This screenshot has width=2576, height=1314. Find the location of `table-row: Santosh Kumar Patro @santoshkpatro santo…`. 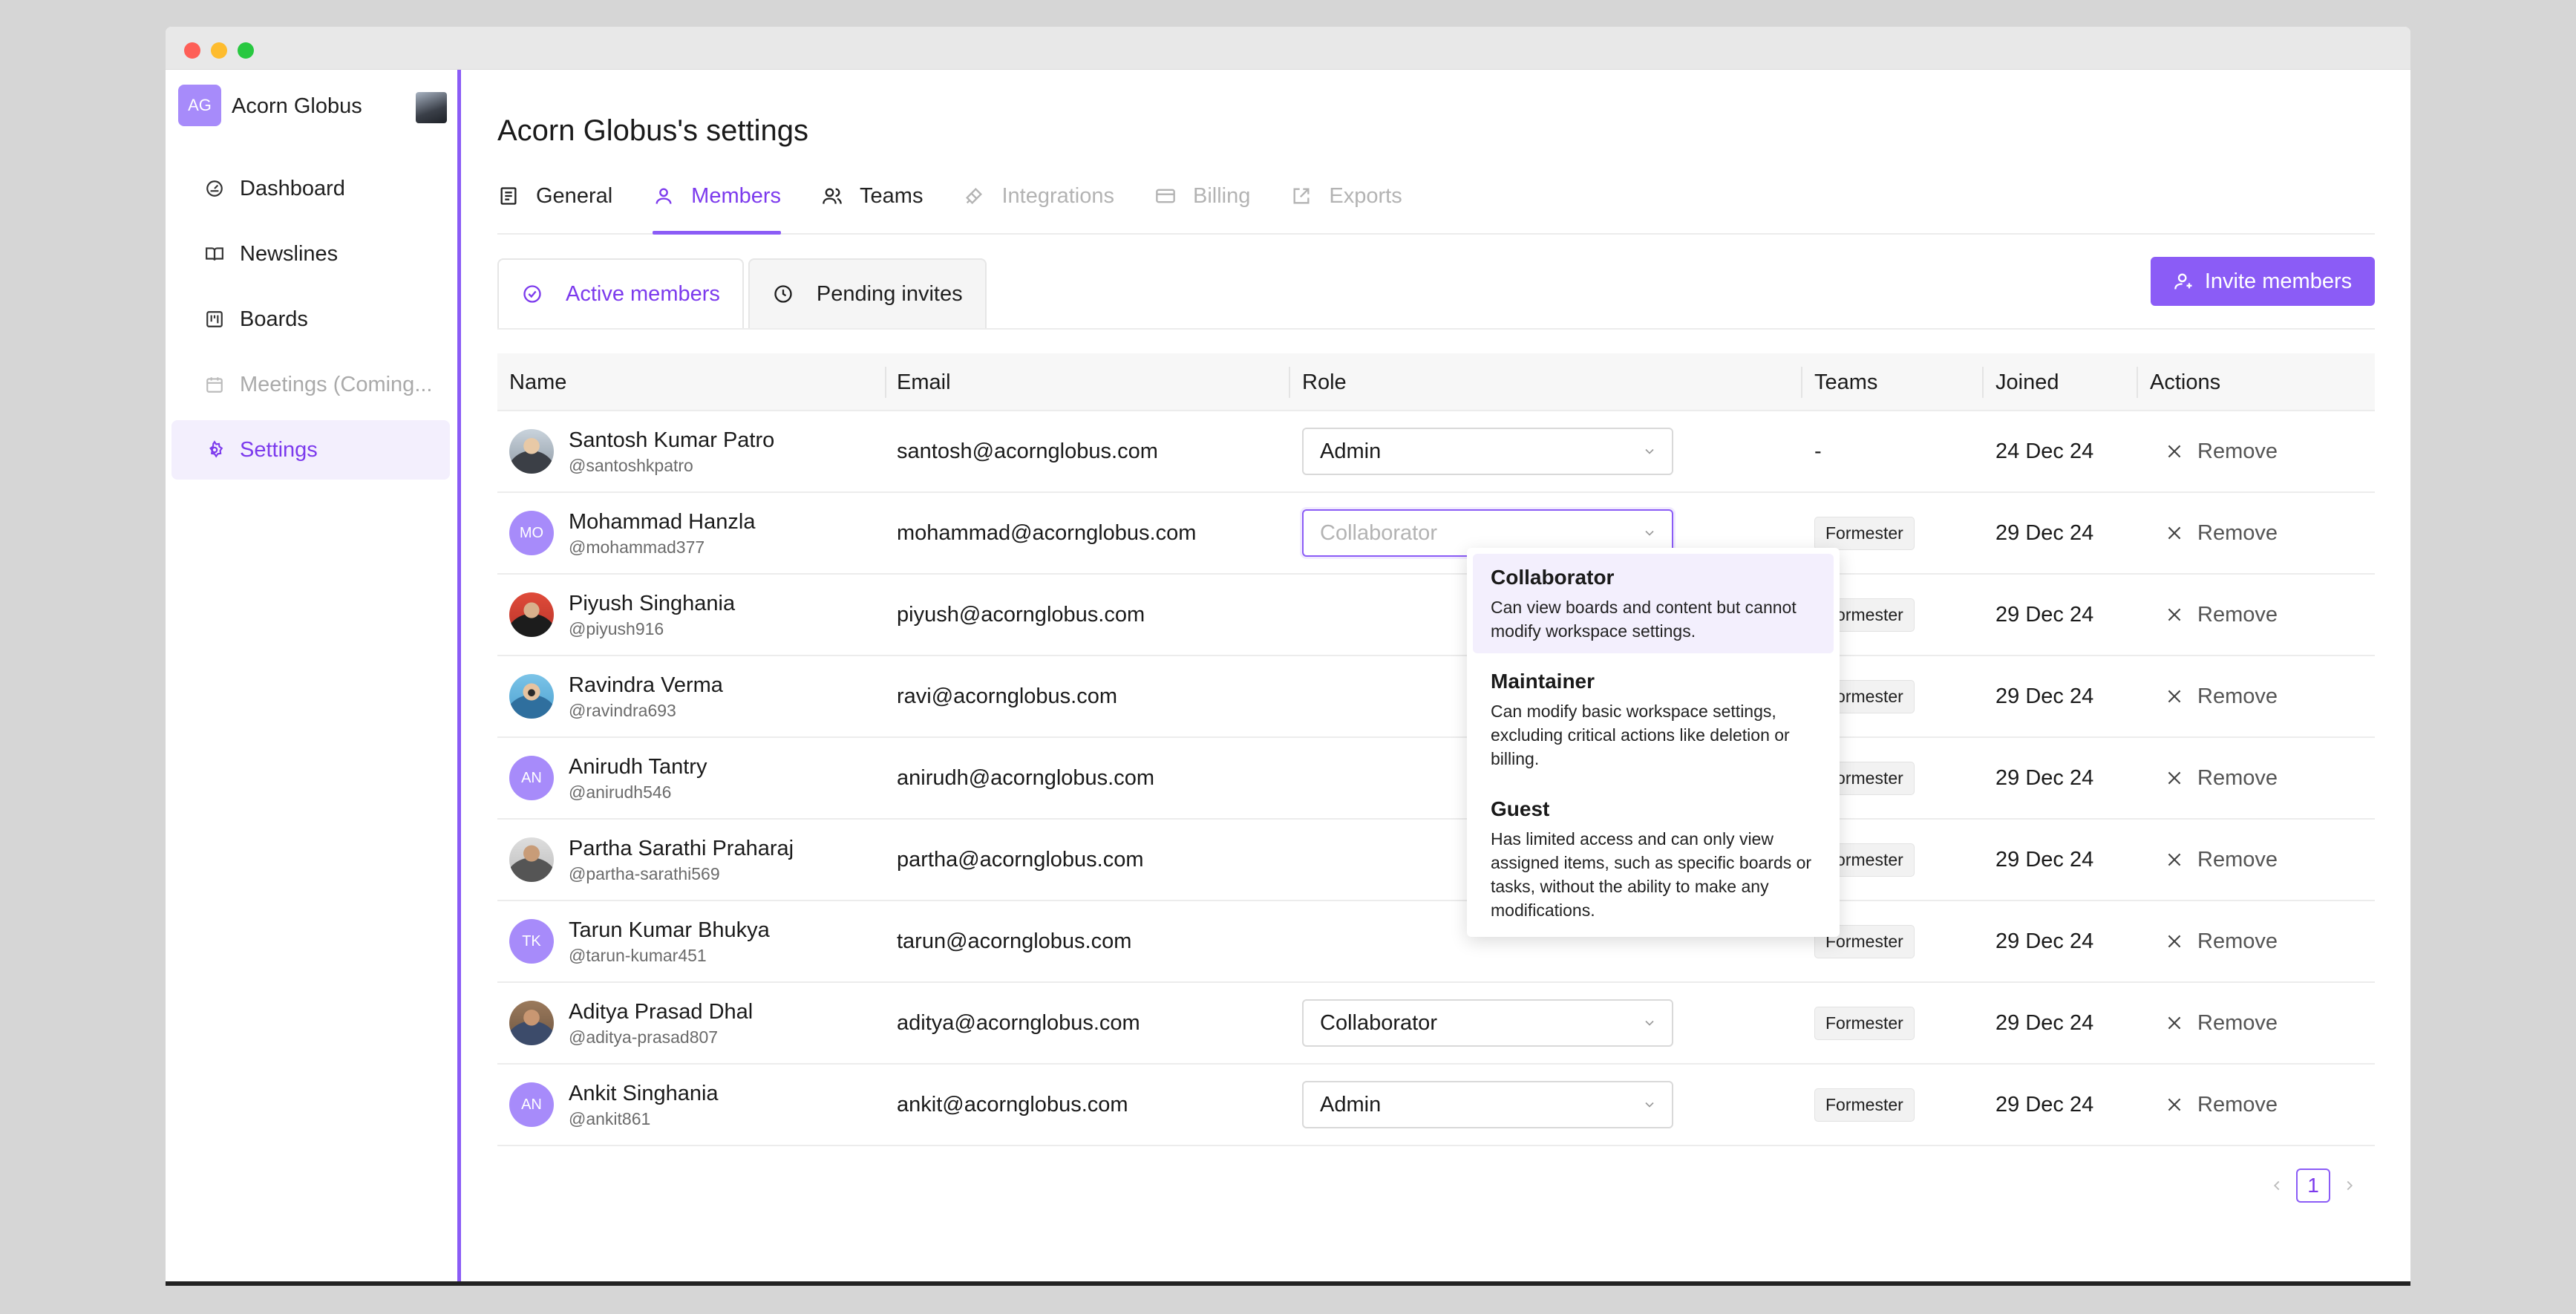

table-row: Santosh Kumar Patro @santoshkpatro santo… is located at coordinates (1436, 452).